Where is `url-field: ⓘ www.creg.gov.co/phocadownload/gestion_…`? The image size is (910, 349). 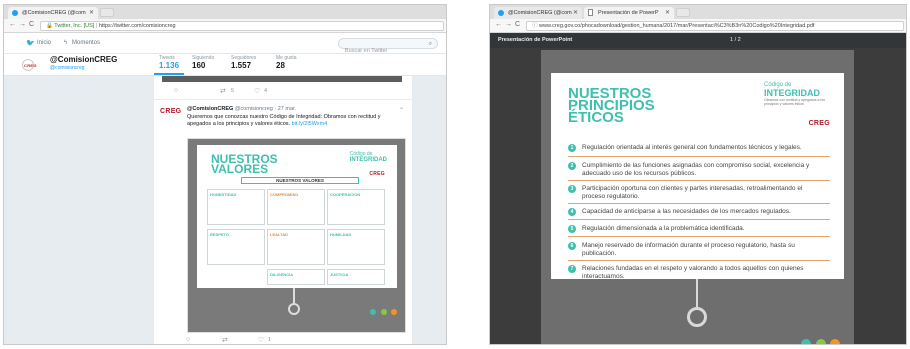 url-field: ⓘ www.creg.gov.co/phocadownload/gestion_… is located at coordinates (715, 26).